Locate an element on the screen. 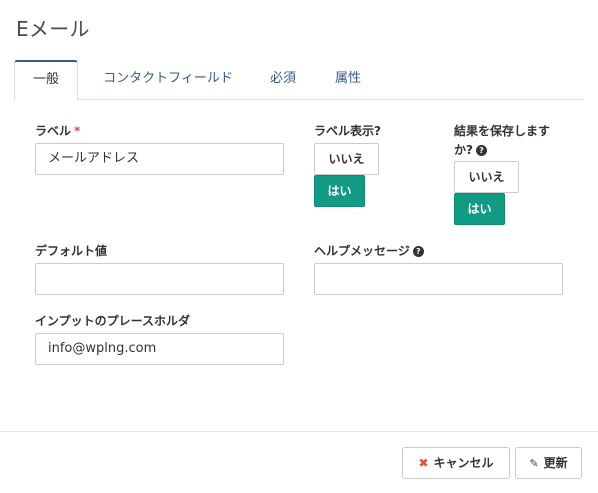 The height and width of the screenshot is (493, 598). required-asterisk: * is located at coordinates (77, 131).